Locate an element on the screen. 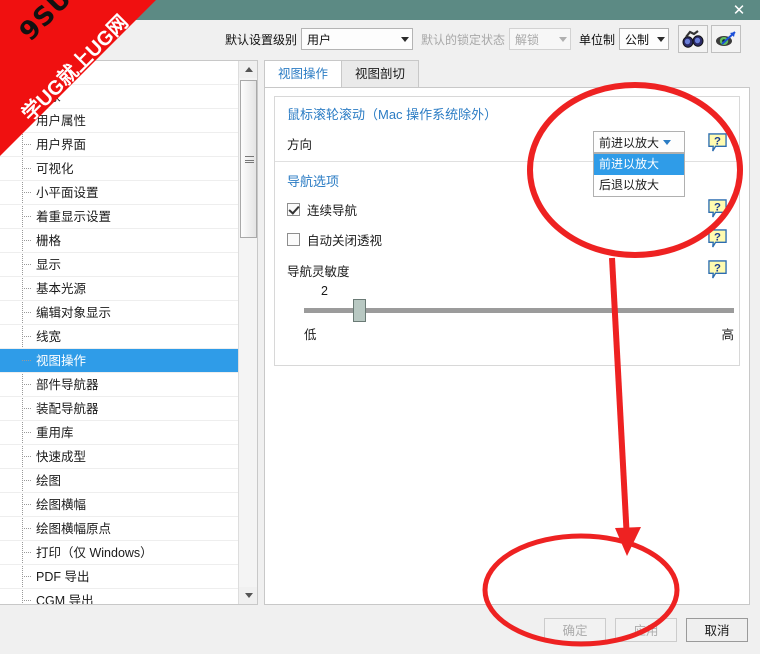  tree-item-5: 小平面设置 is located at coordinates (119, 193).